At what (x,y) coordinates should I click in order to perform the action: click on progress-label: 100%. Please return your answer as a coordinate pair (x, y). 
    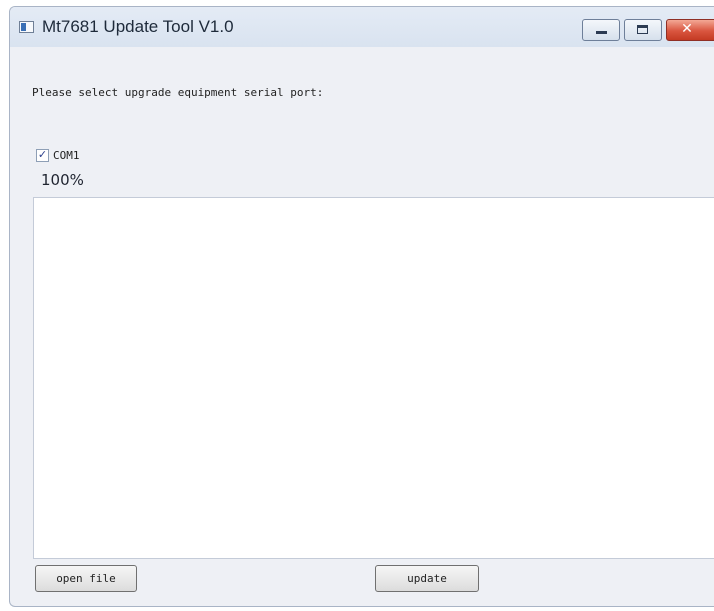
    Looking at the image, I should click on (62, 180).